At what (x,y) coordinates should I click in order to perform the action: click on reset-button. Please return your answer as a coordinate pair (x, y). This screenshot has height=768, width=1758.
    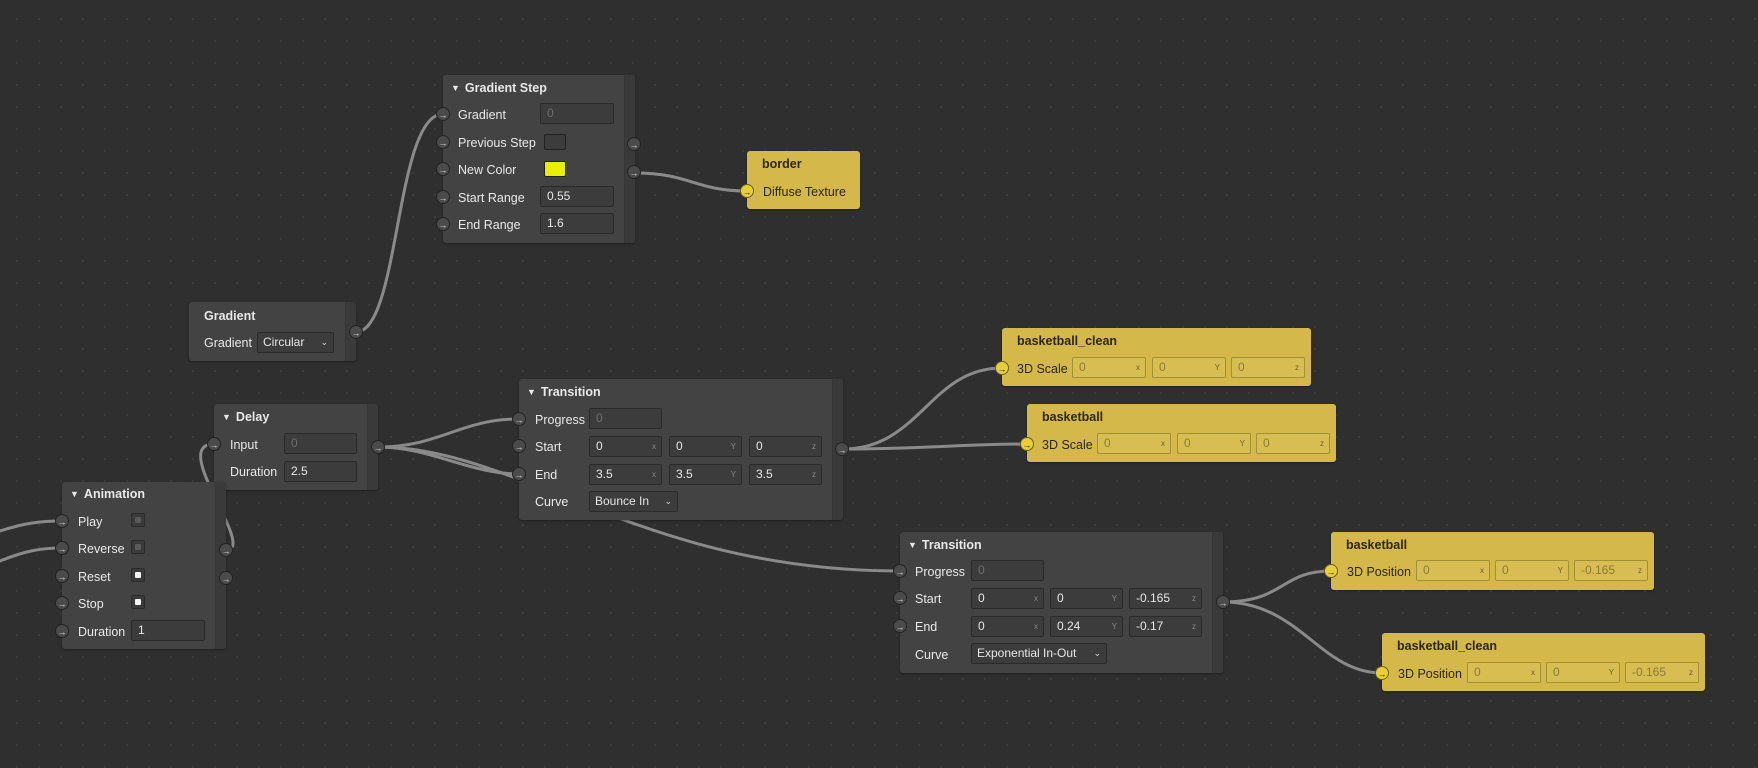
    Looking at the image, I should click on (138, 575).